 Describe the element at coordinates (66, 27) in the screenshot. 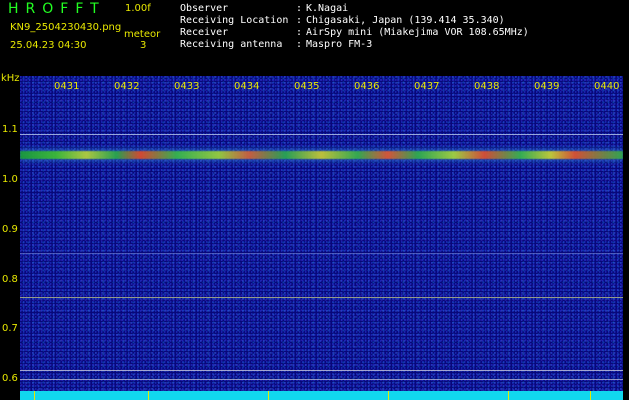

I see `file-name: KN9_2504230430.png` at that location.